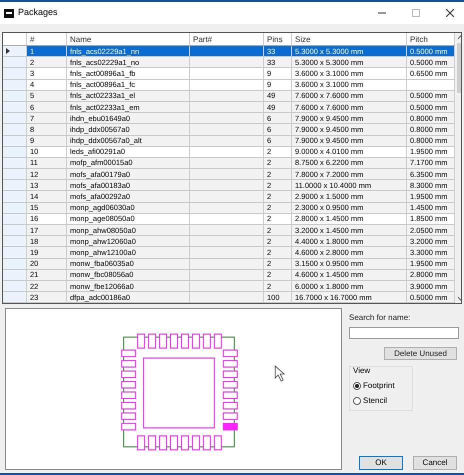 Image resolution: width=464 pixels, height=475 pixels. Describe the element at coordinates (380, 318) in the screenshot. I see `search-label: Search for name:` at that location.